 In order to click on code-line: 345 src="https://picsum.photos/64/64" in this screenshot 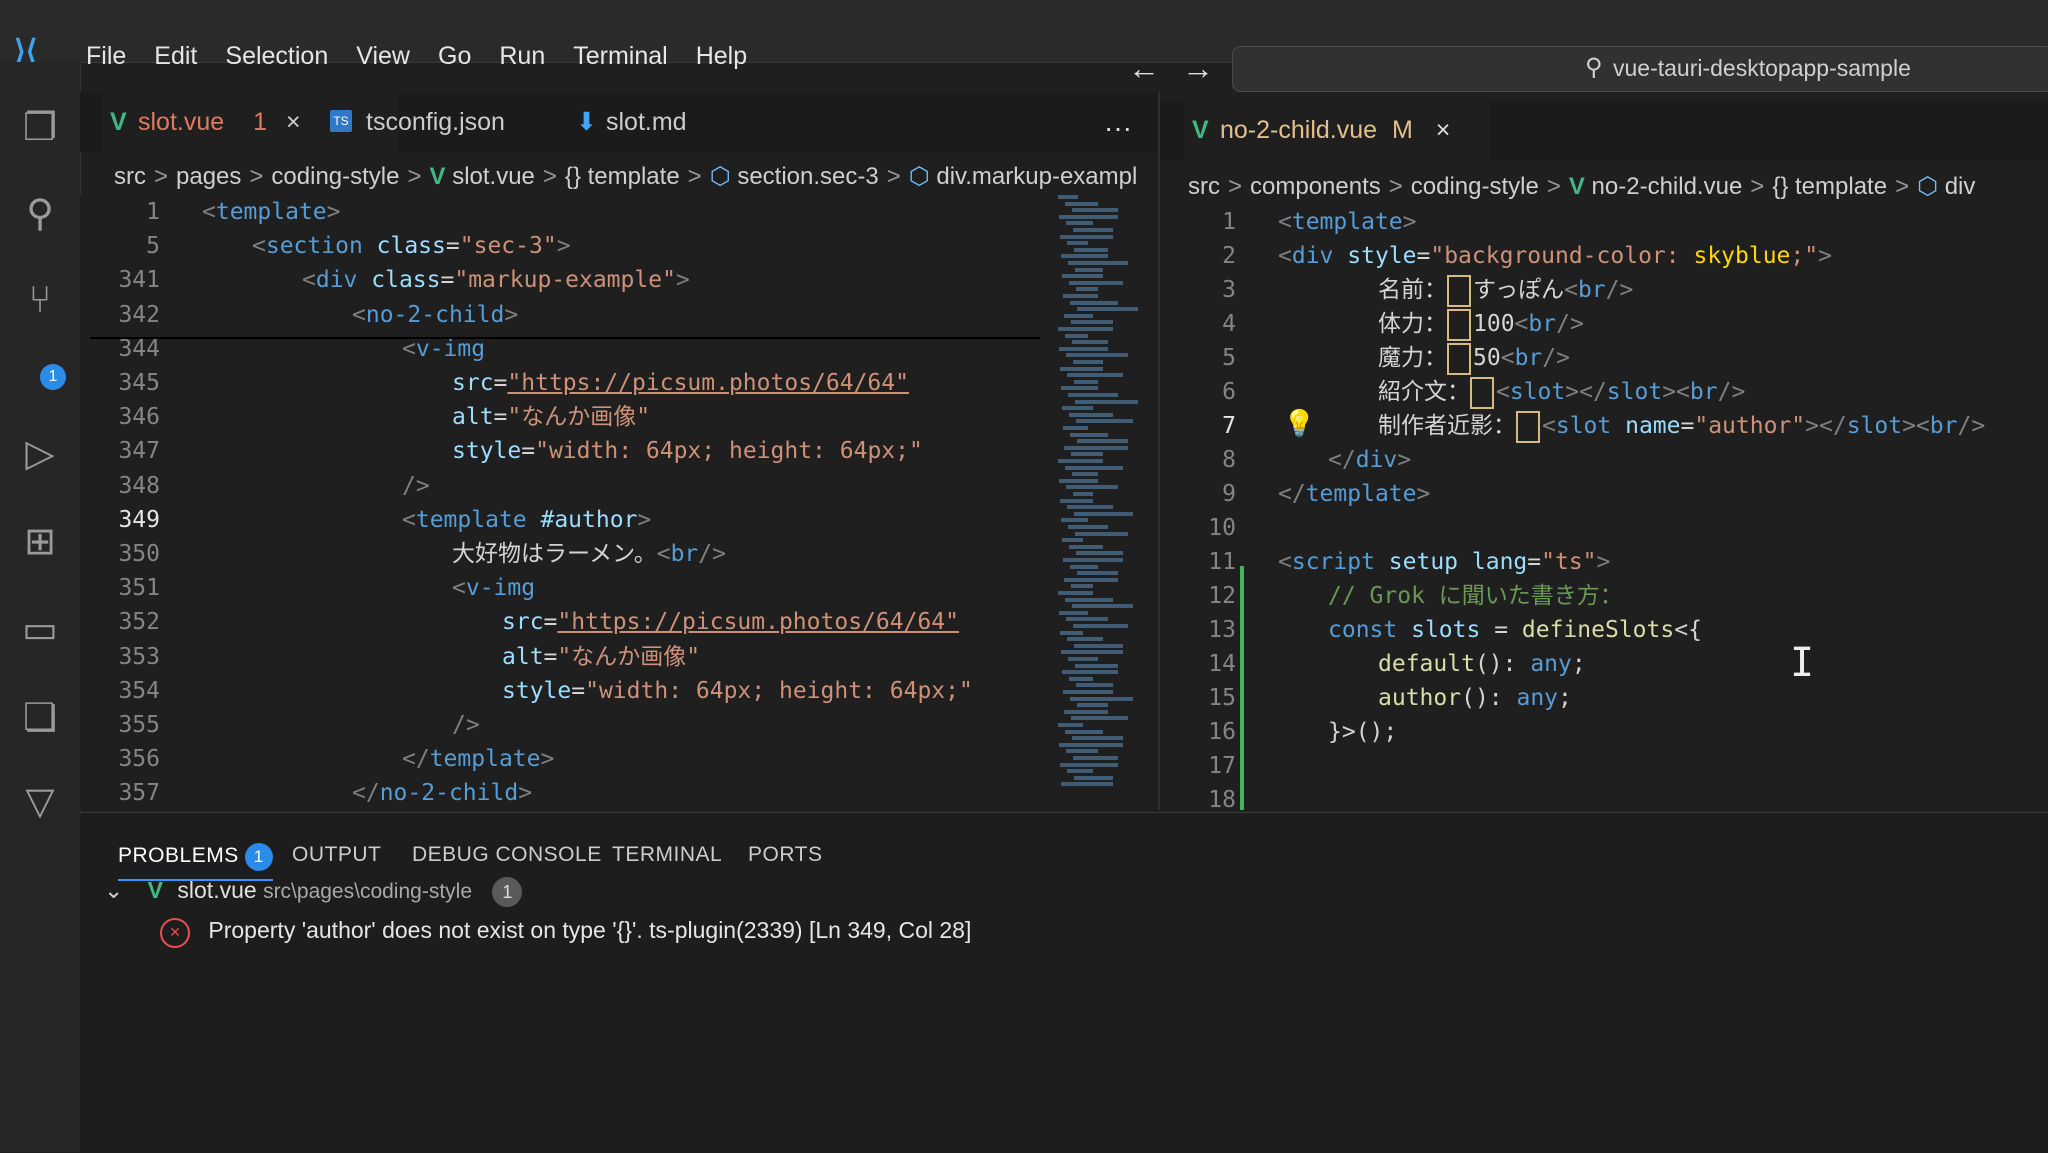, I will do `click(605, 383)`.